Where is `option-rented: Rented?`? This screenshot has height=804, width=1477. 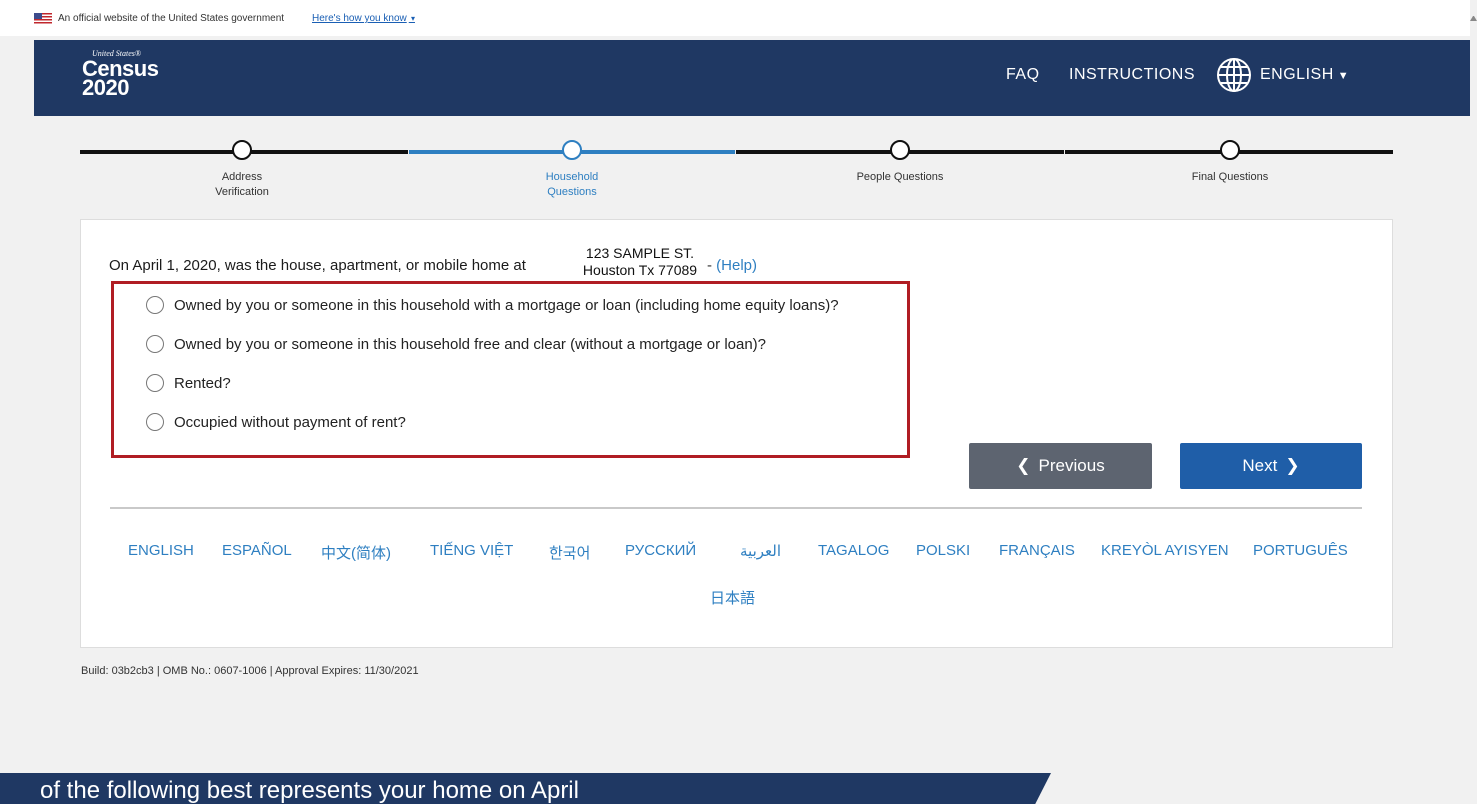
option-rented: Rented? is located at coordinates (188, 383).